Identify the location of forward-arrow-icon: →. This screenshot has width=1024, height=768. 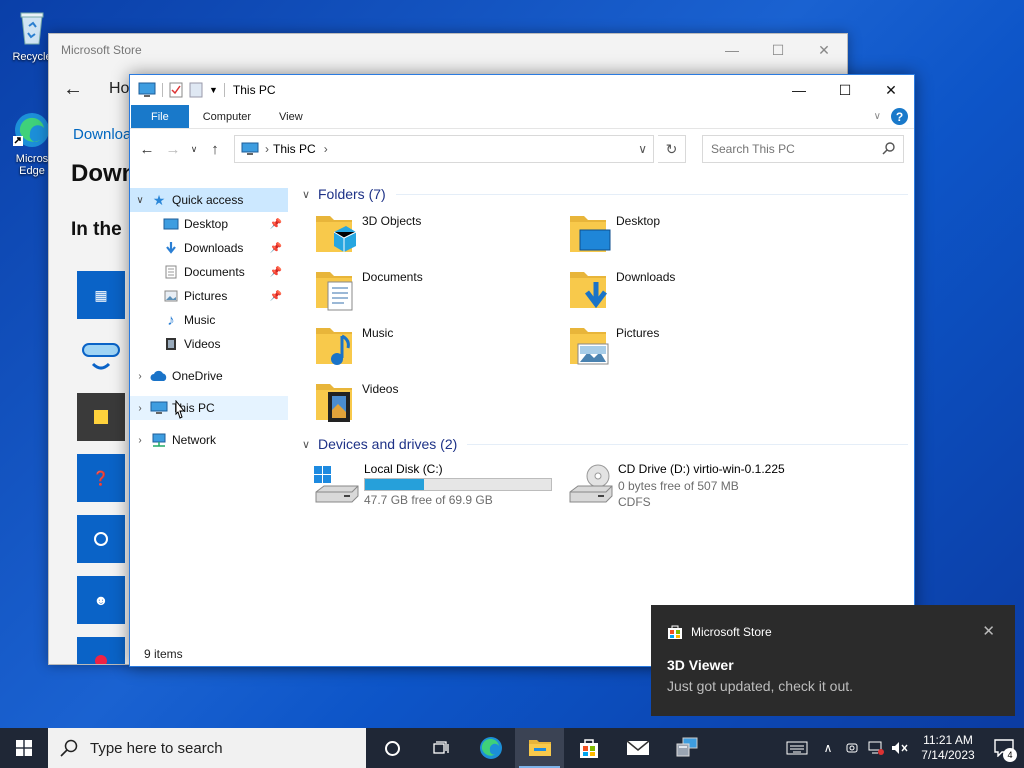
(173, 149).